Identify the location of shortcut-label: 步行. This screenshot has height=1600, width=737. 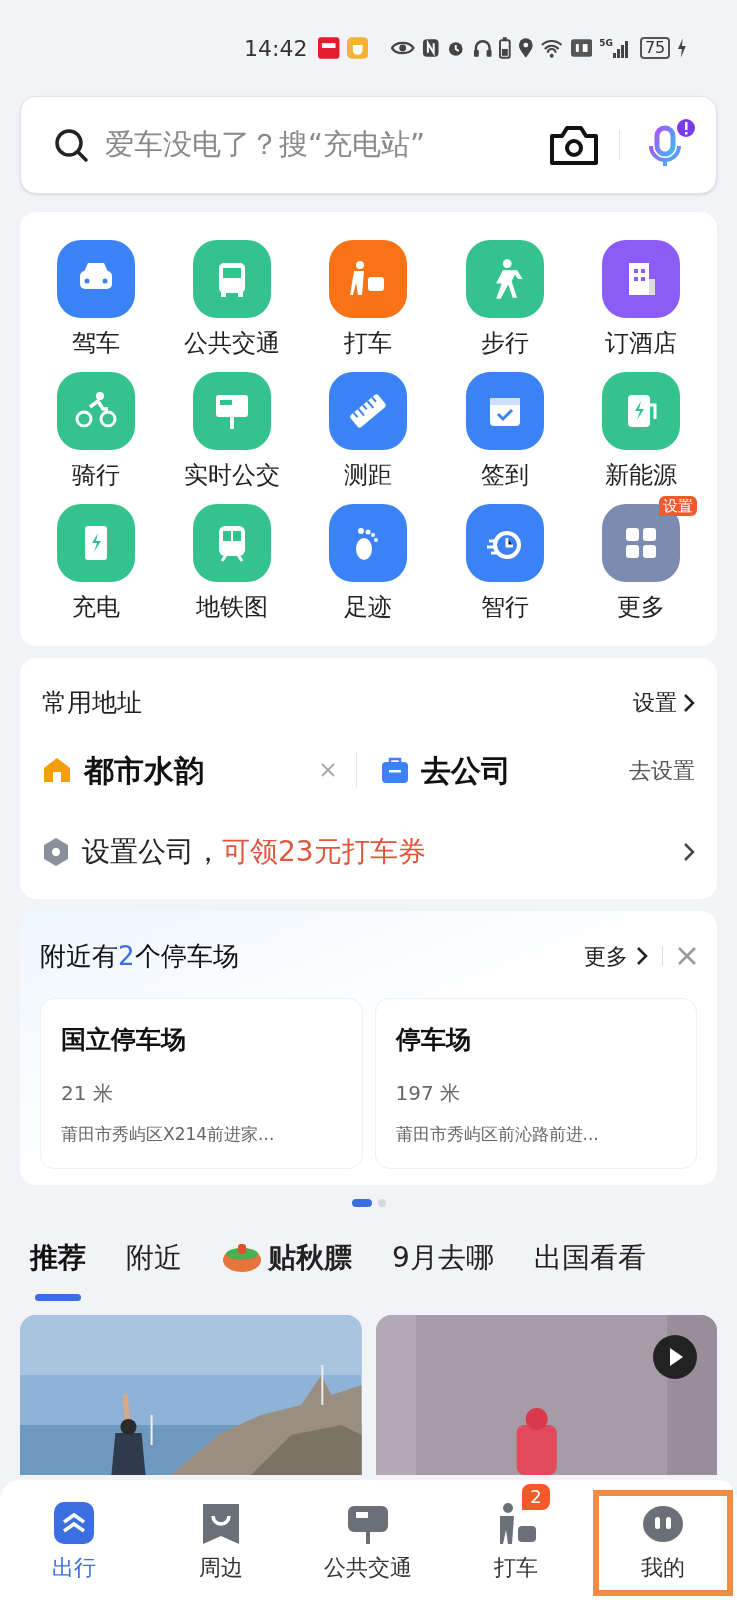
(504, 343).